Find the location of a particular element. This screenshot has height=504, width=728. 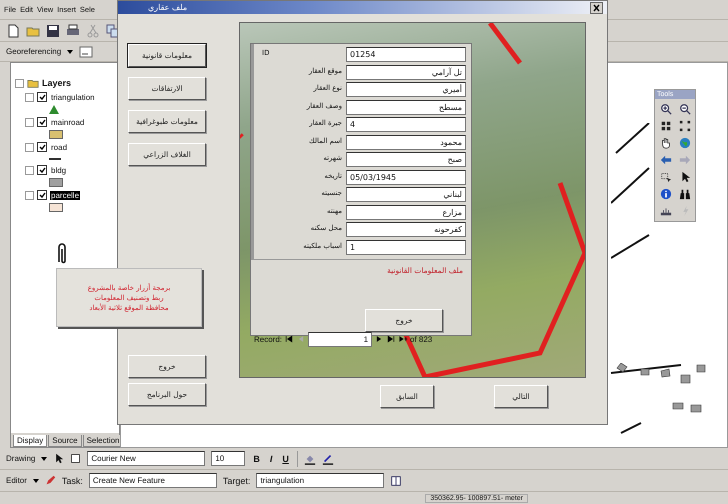

record-total: of 823 is located at coordinates (421, 339).